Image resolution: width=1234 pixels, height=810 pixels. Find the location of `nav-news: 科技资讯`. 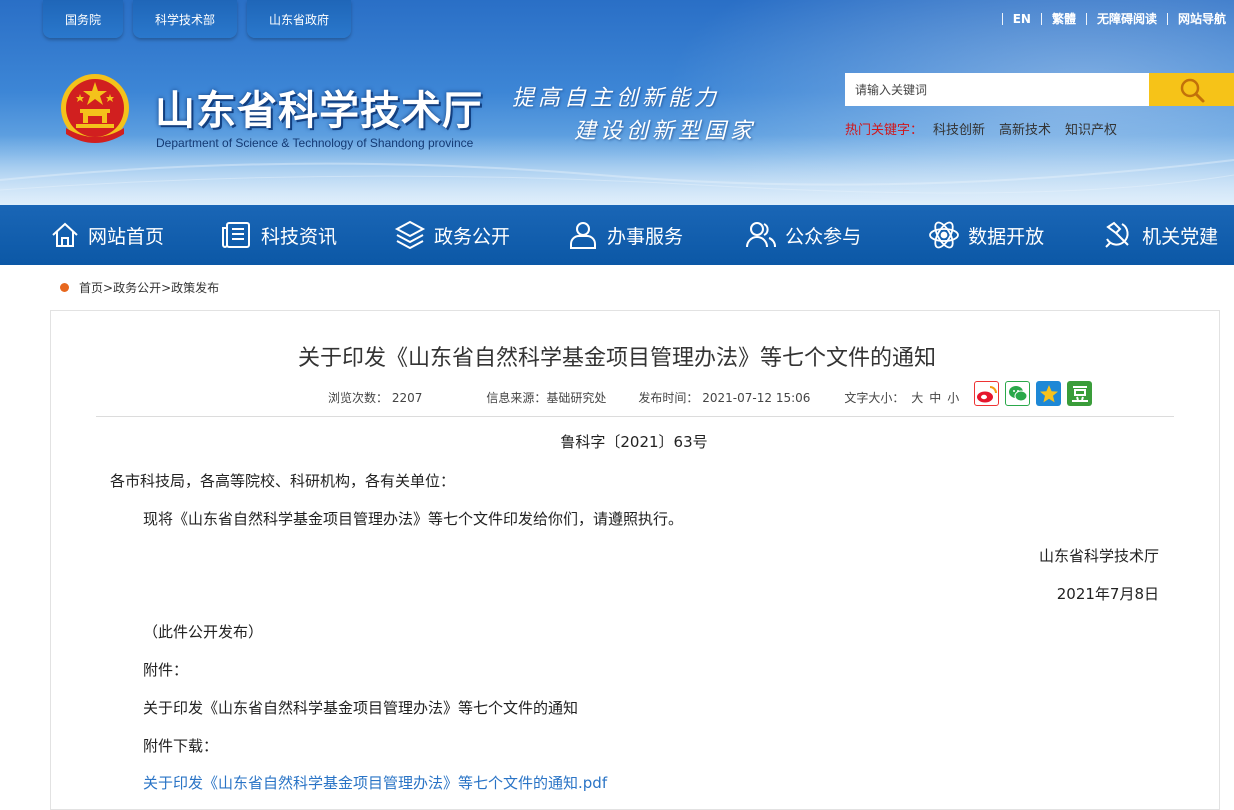

nav-news: 科技资讯 is located at coordinates (279, 235).